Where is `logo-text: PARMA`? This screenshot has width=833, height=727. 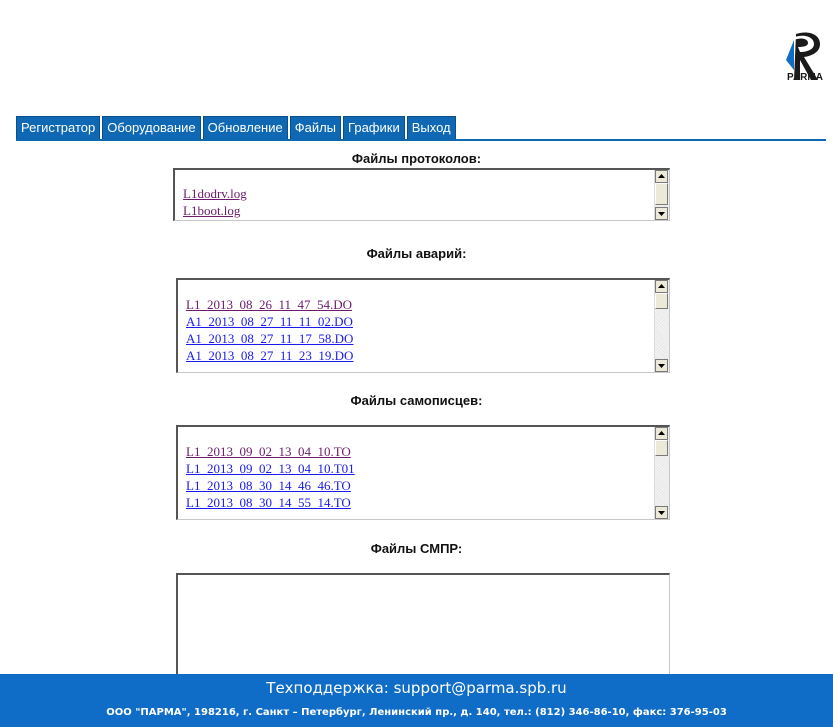
logo-text: PARMA is located at coordinates (805, 77).